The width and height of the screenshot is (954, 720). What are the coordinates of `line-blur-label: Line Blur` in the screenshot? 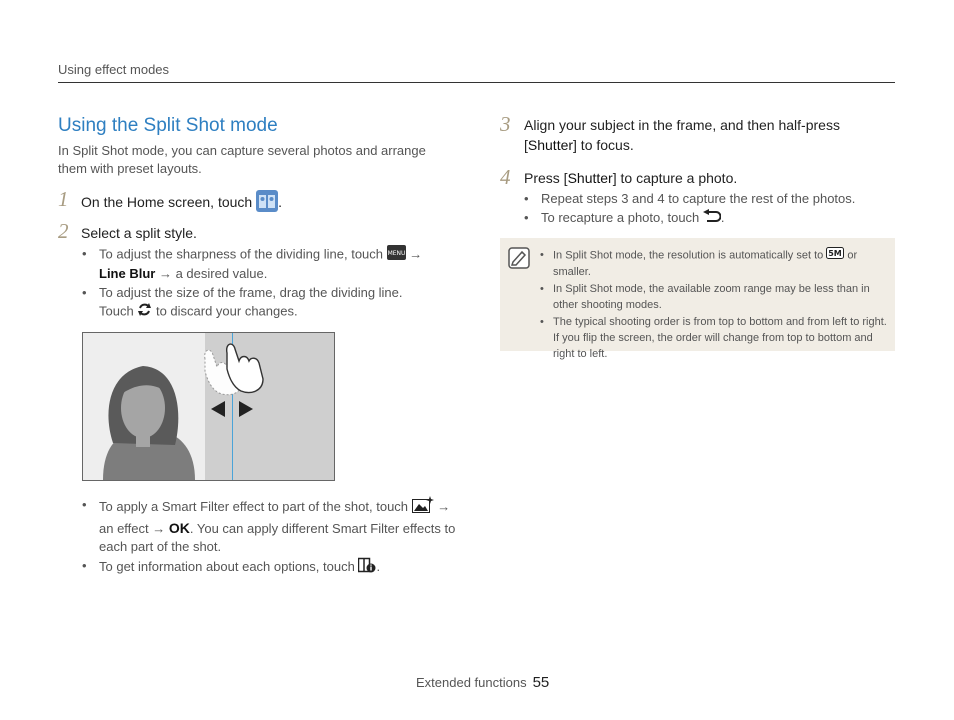 It's located at (127, 273).